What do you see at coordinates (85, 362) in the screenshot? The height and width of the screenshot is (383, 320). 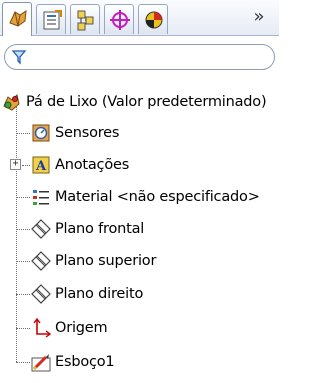 I see `tree-item-label: Esboço1` at bounding box center [85, 362].